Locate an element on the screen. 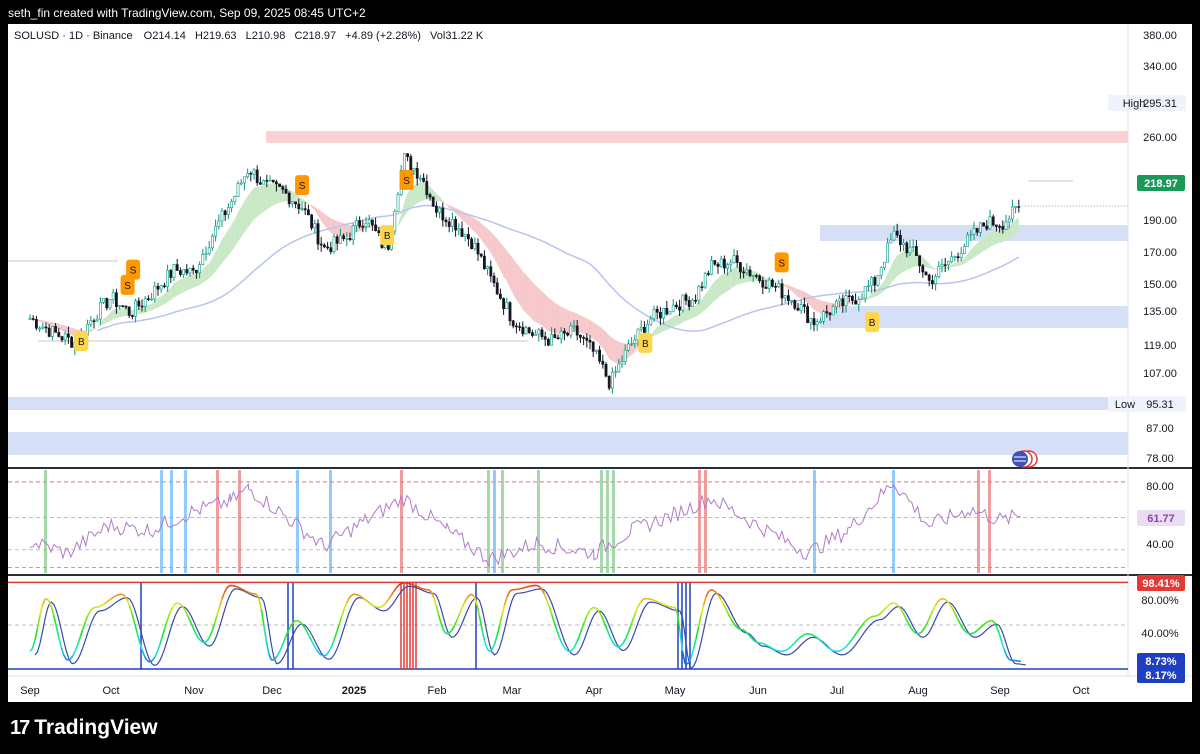 The width and height of the screenshot is (1200, 754). signal-marker-label: B is located at coordinates (645, 344).